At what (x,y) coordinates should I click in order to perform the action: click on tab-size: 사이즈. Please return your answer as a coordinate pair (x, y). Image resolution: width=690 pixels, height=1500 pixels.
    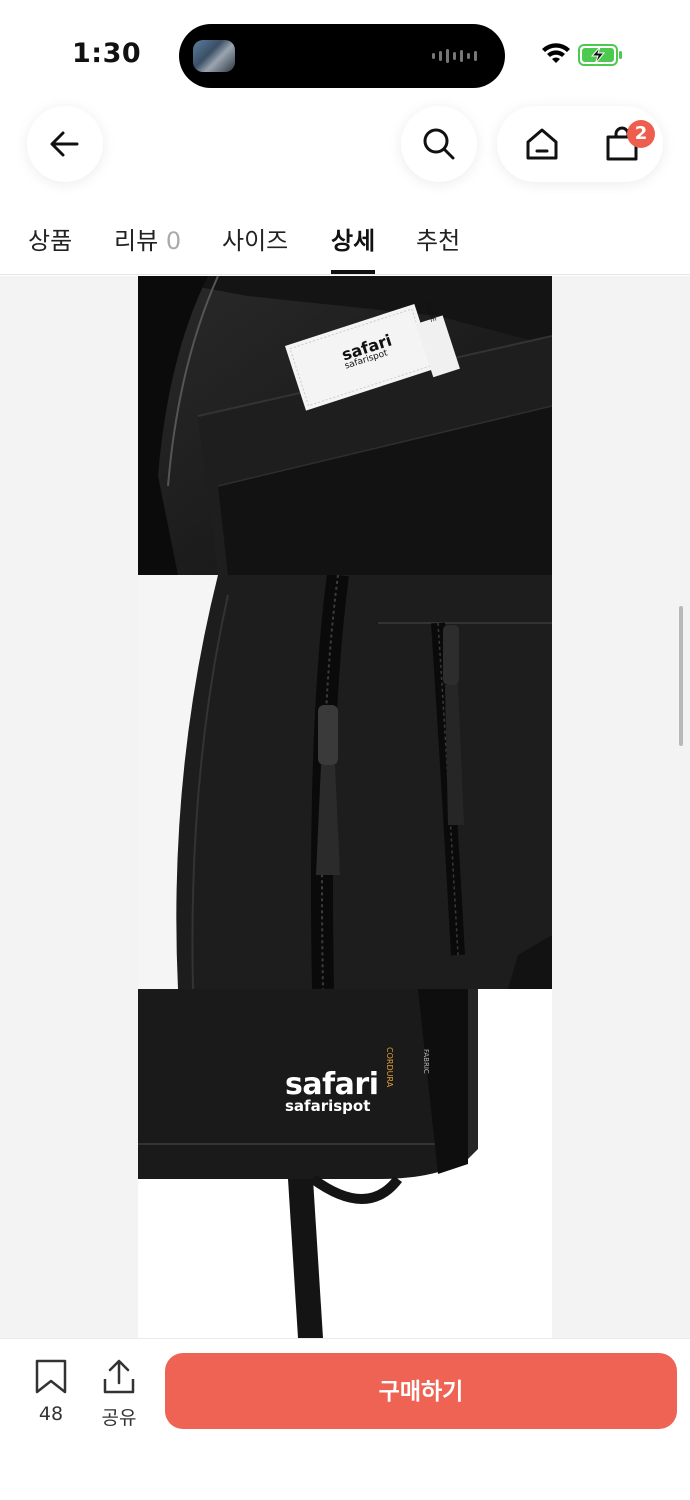
    Looking at the image, I should click on (255, 238).